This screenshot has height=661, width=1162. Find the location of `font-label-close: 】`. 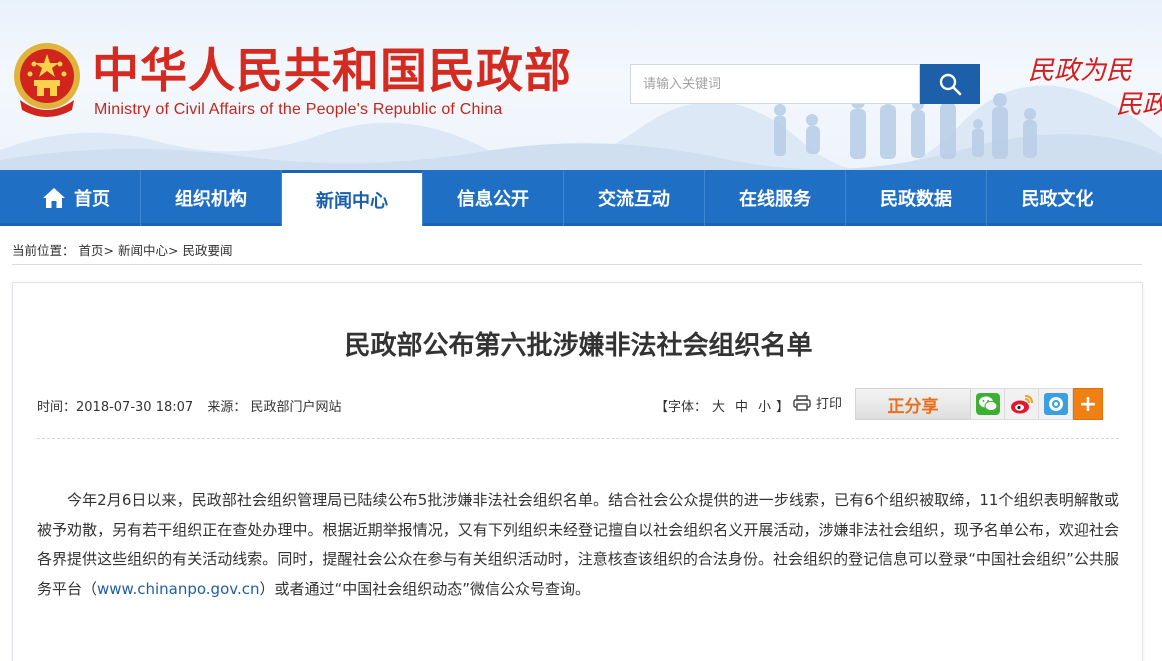

font-label-close: 】 is located at coordinates (783, 407).